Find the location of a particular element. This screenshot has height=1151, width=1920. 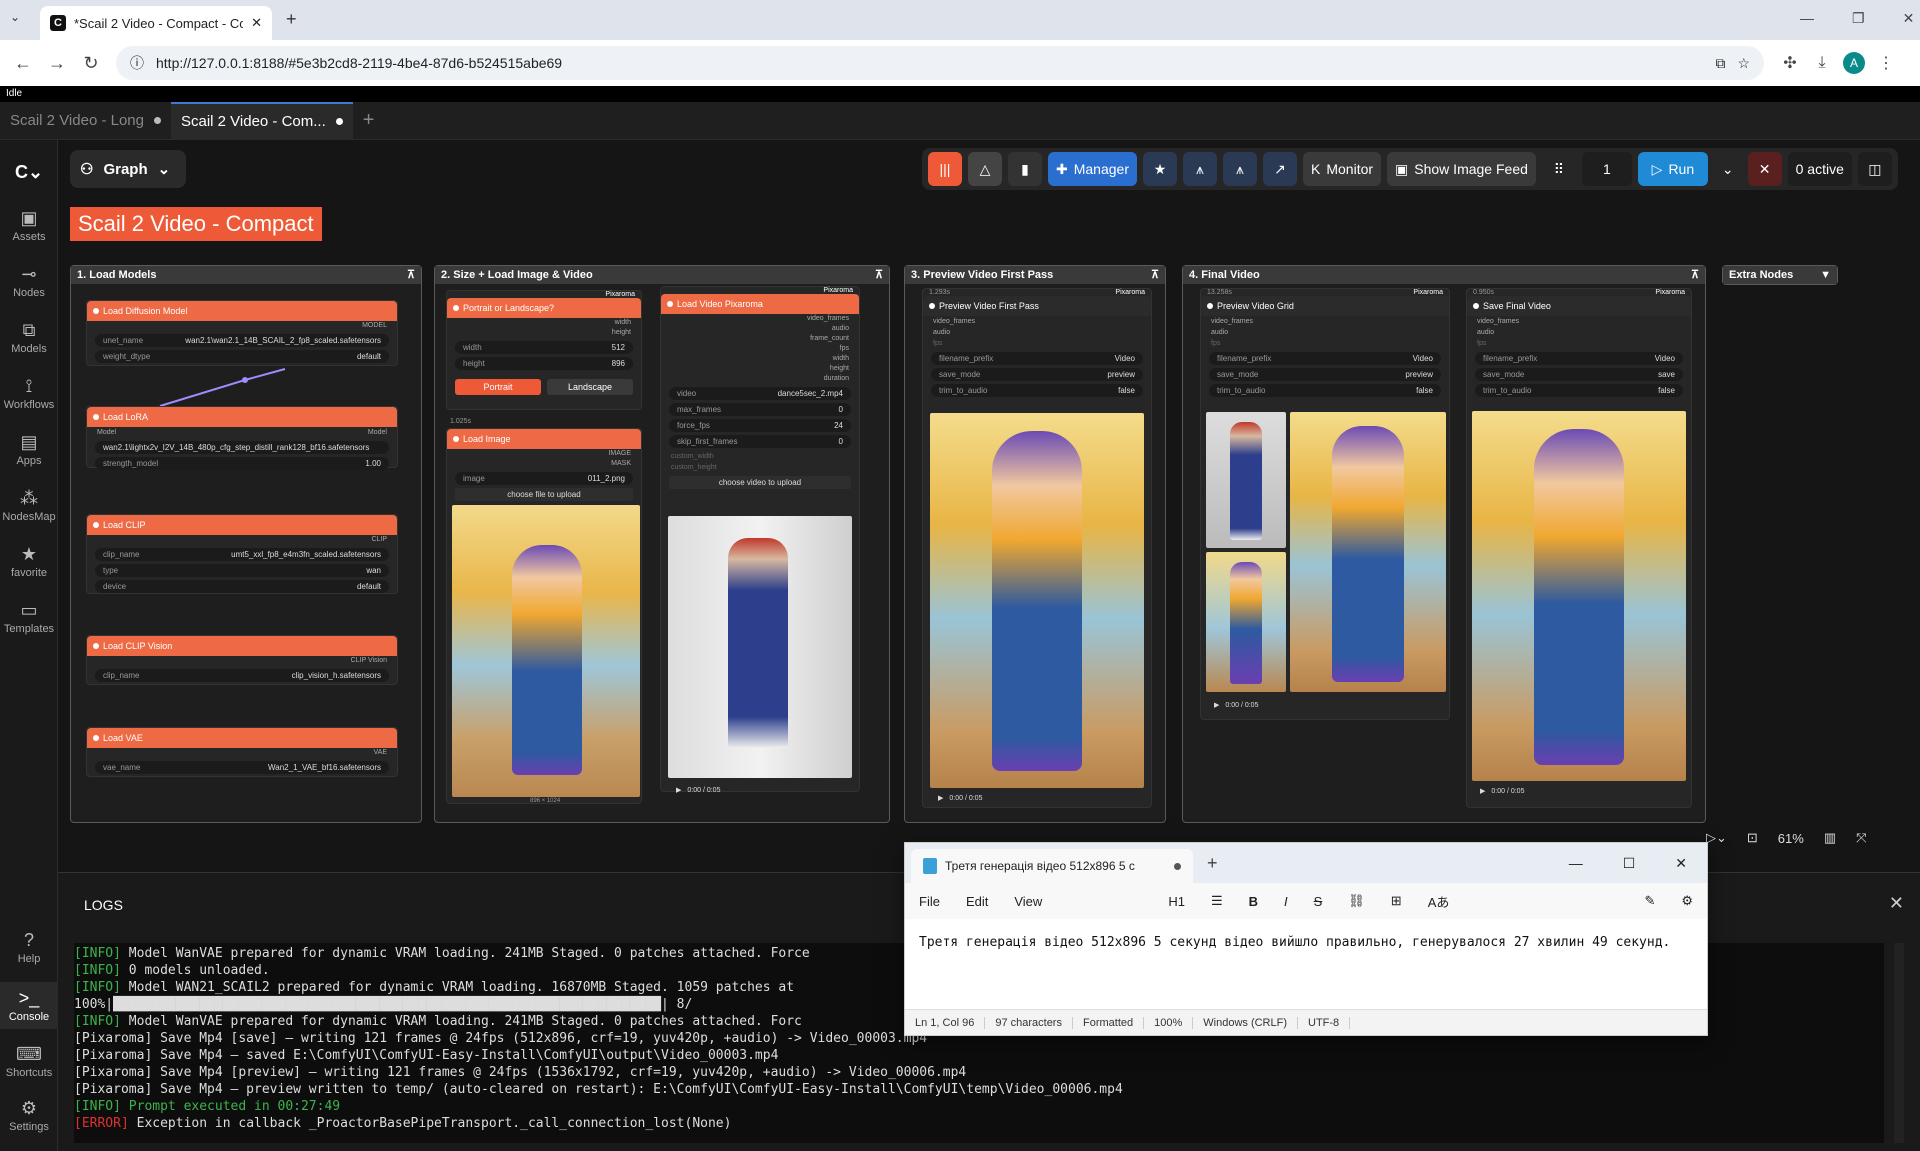

sidebar-item-help: ? Help is located at coordinates (29, 947).